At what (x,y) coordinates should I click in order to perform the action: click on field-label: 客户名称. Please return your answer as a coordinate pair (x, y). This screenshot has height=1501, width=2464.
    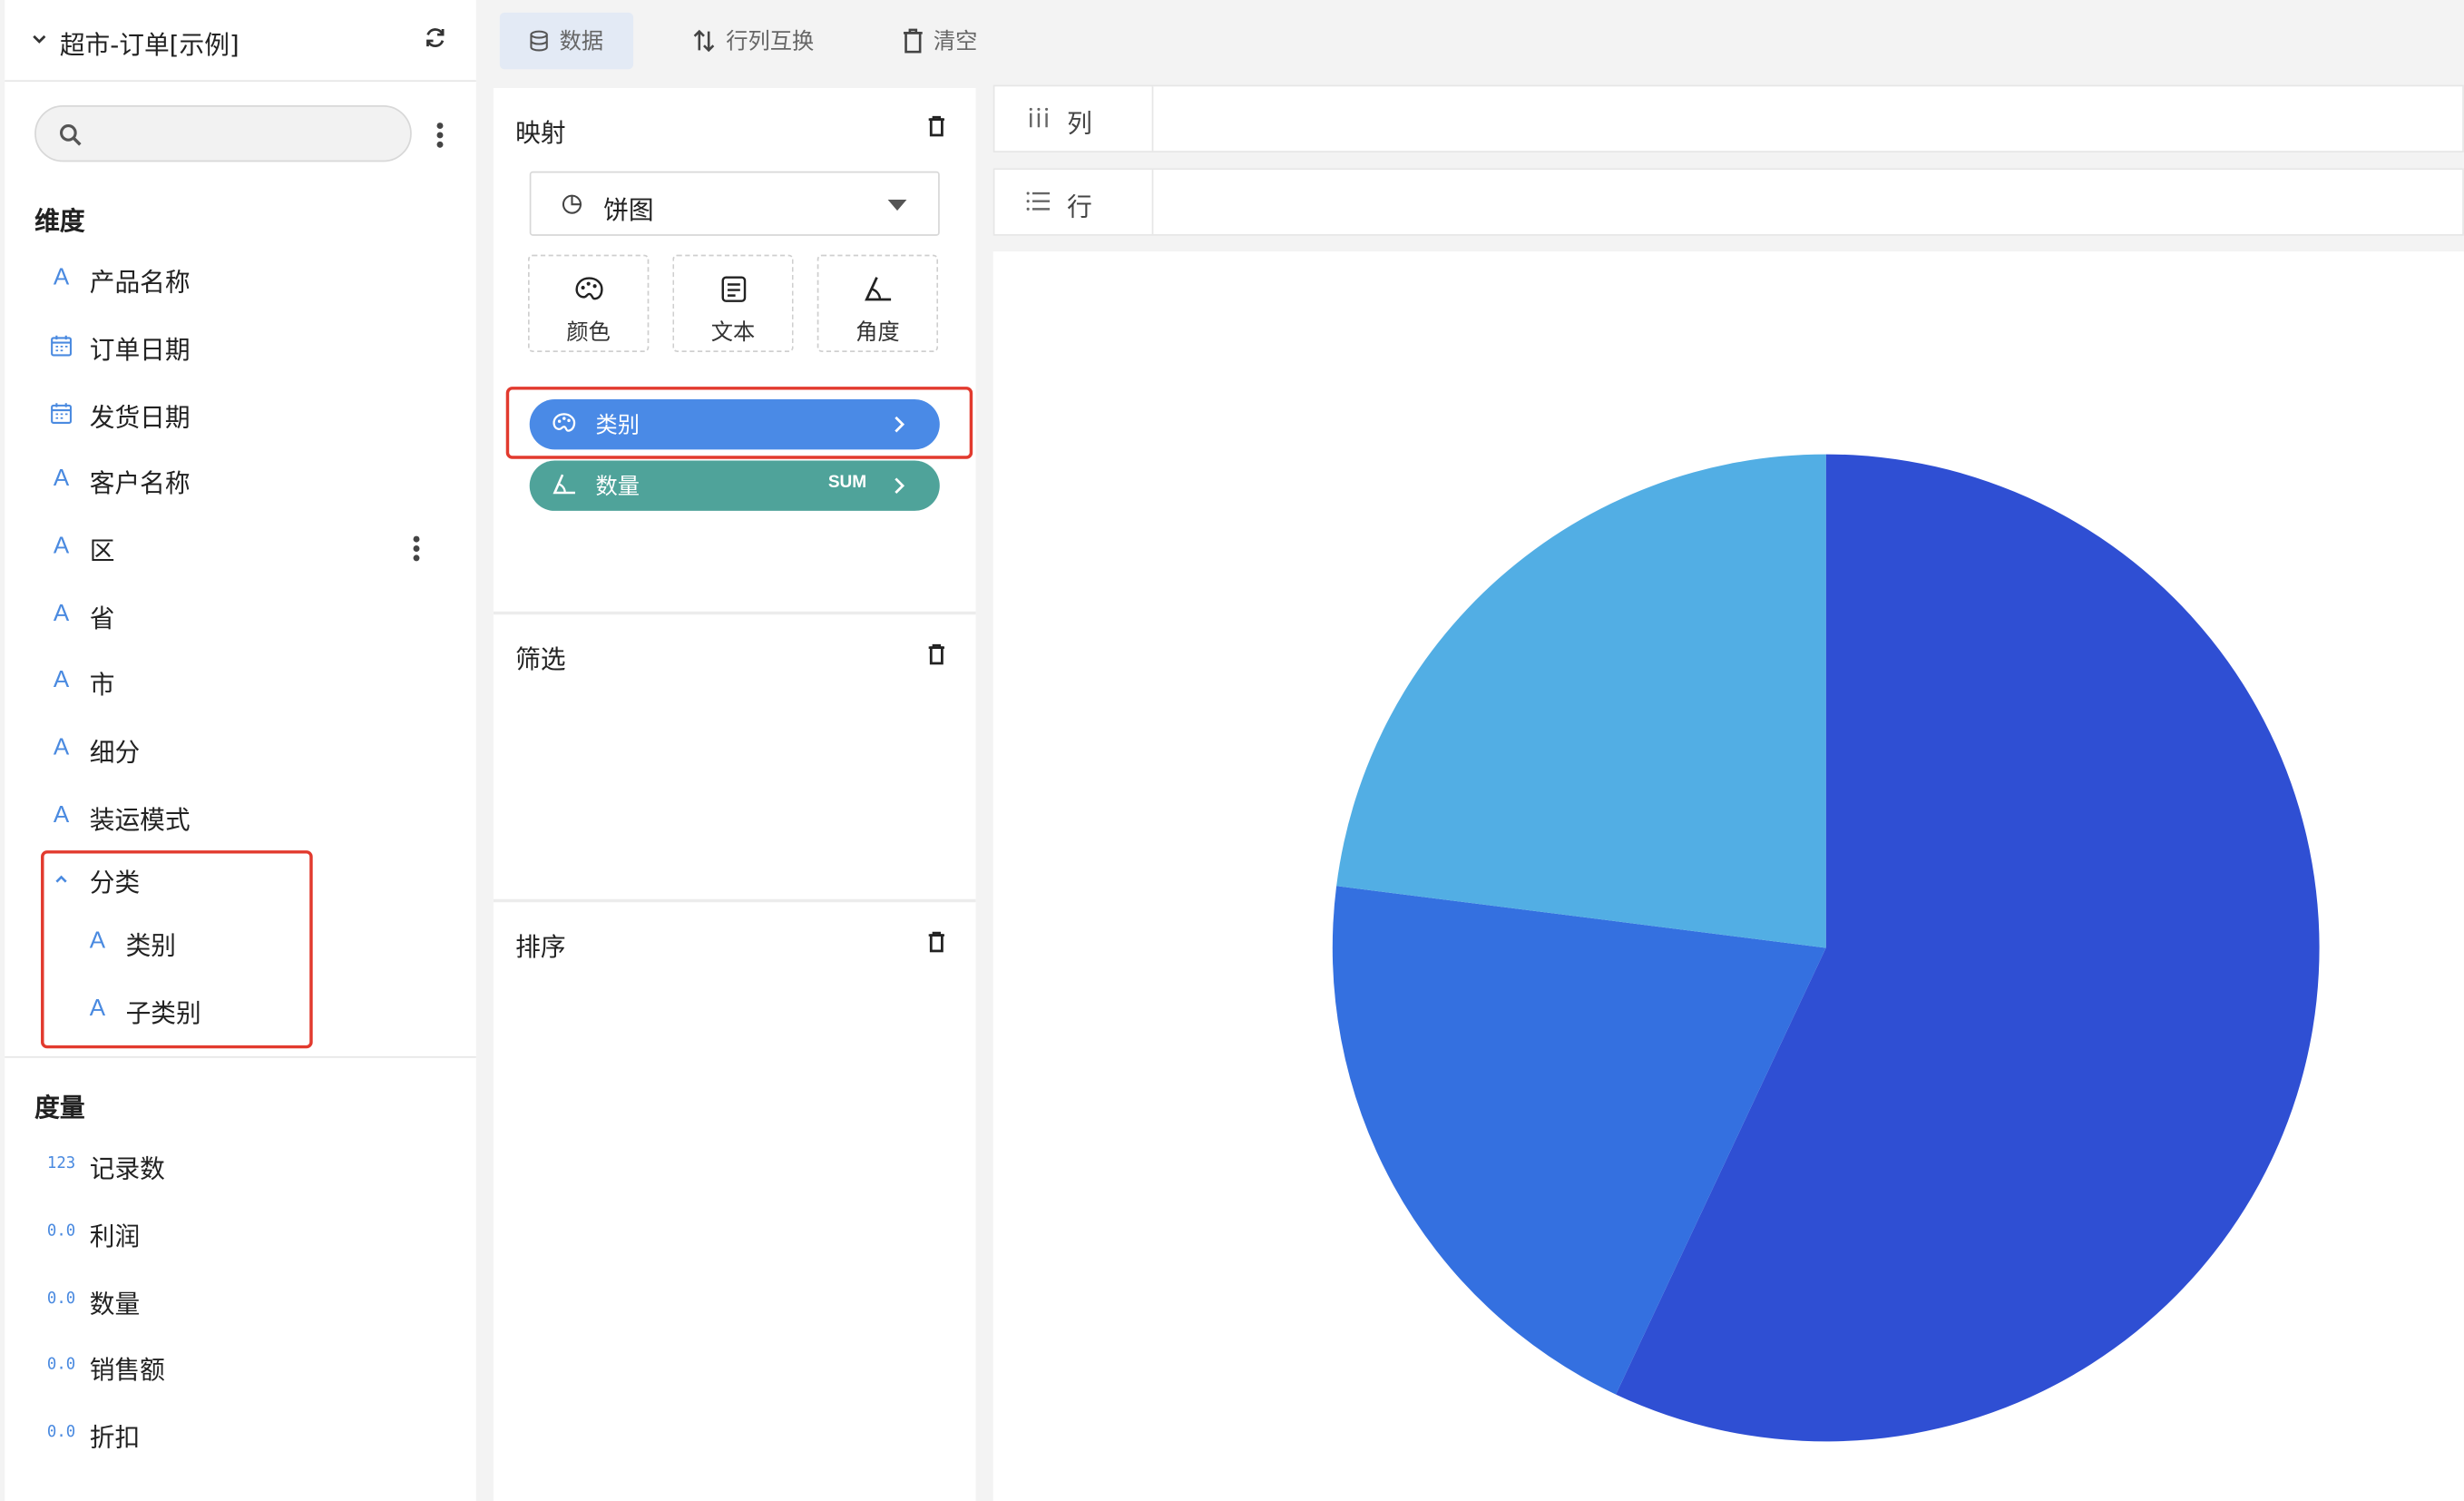
    Looking at the image, I should click on (140, 483).